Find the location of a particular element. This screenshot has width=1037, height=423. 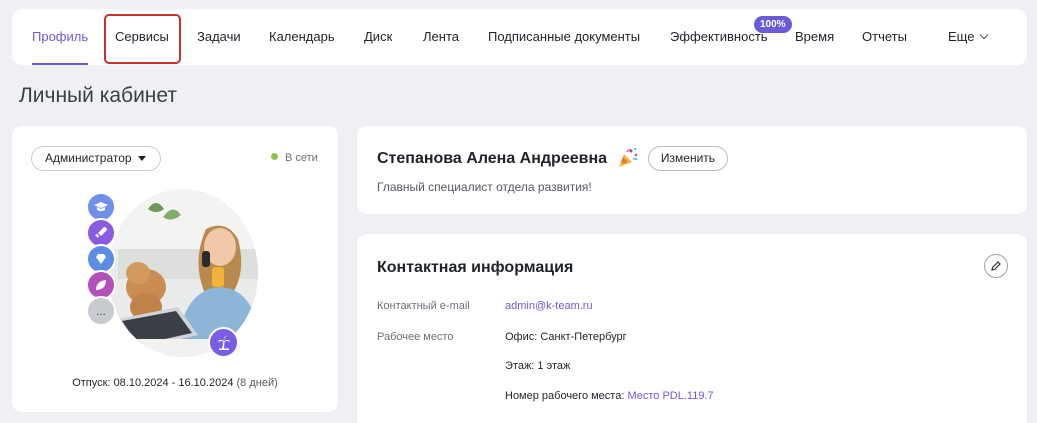

party-popper-icon is located at coordinates (628, 160).